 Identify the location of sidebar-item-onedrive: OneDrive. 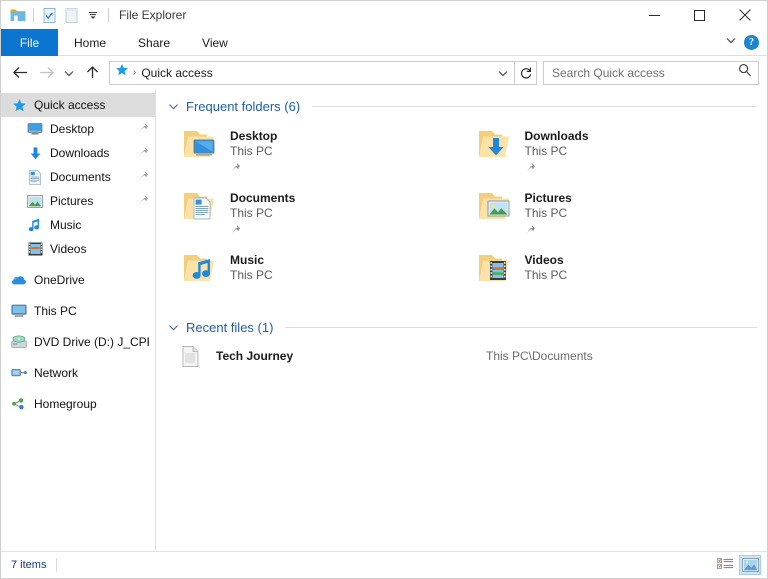
(78, 280).